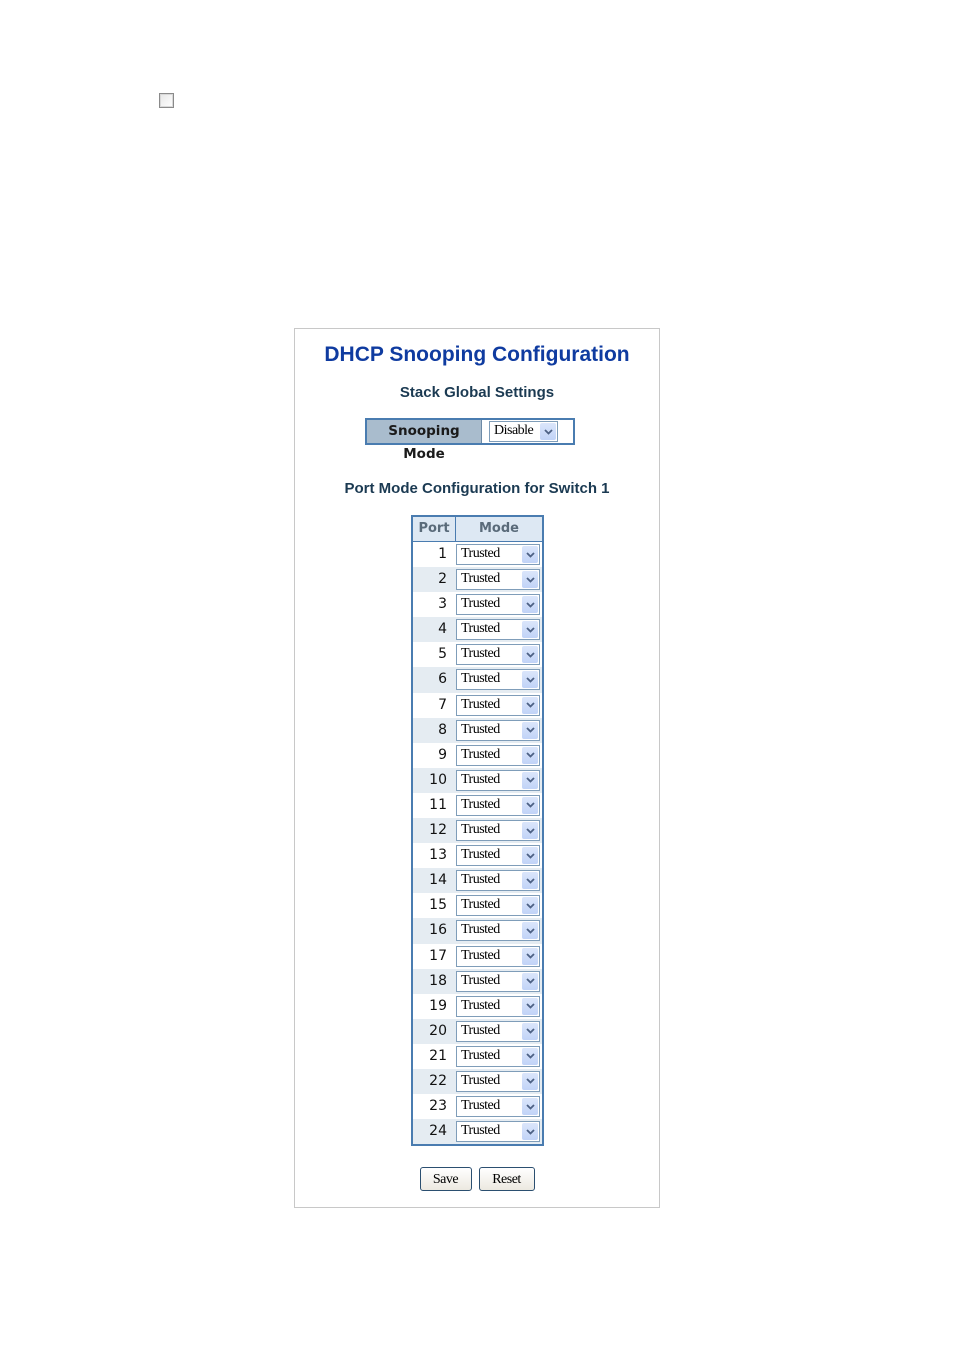 The height and width of the screenshot is (1350, 954). I want to click on port-number: 20, so click(438, 1030).